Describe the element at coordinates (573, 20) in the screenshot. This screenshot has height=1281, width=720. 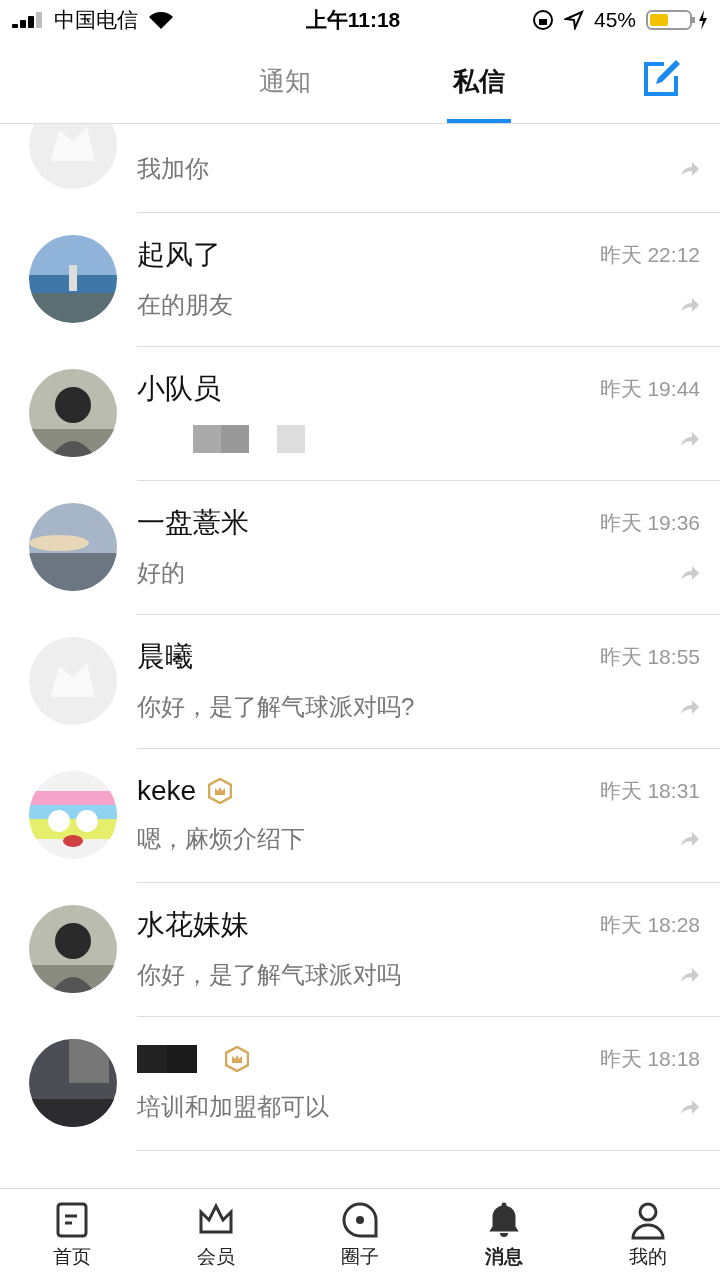
I see `location-arrow-icon` at that location.